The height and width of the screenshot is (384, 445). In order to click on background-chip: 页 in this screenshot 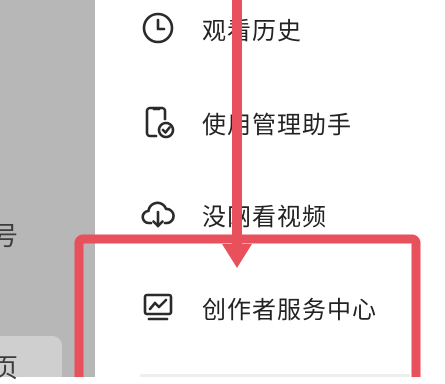, I will do `click(31, 359)`.